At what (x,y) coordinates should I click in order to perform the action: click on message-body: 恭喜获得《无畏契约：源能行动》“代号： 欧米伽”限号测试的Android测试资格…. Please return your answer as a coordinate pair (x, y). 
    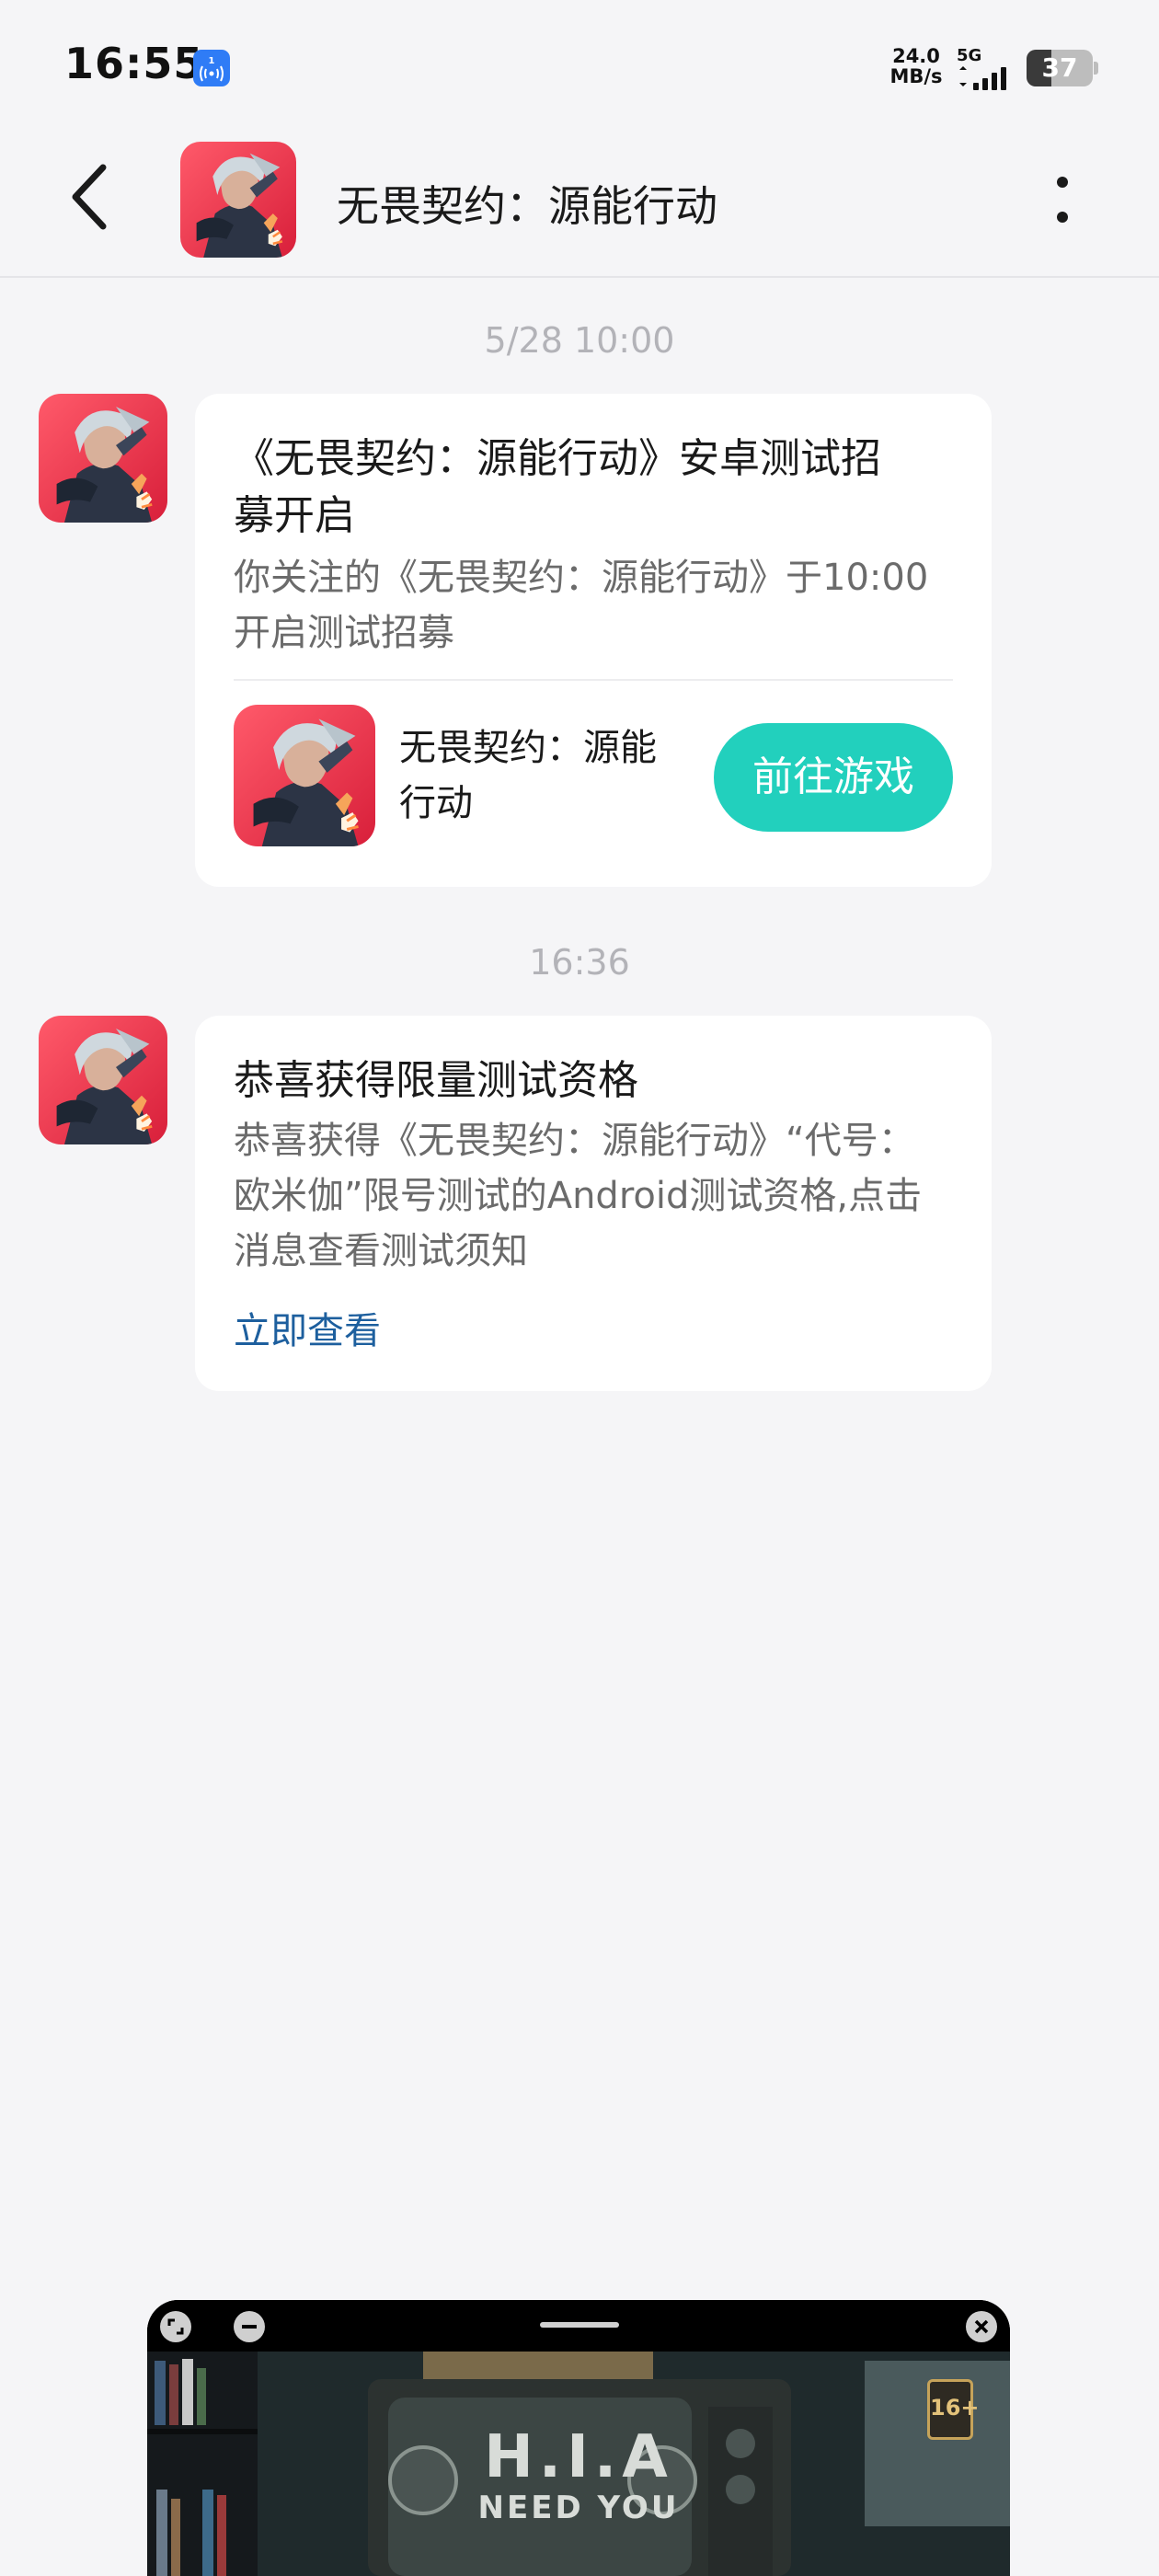
    Looking at the image, I should click on (593, 1196).